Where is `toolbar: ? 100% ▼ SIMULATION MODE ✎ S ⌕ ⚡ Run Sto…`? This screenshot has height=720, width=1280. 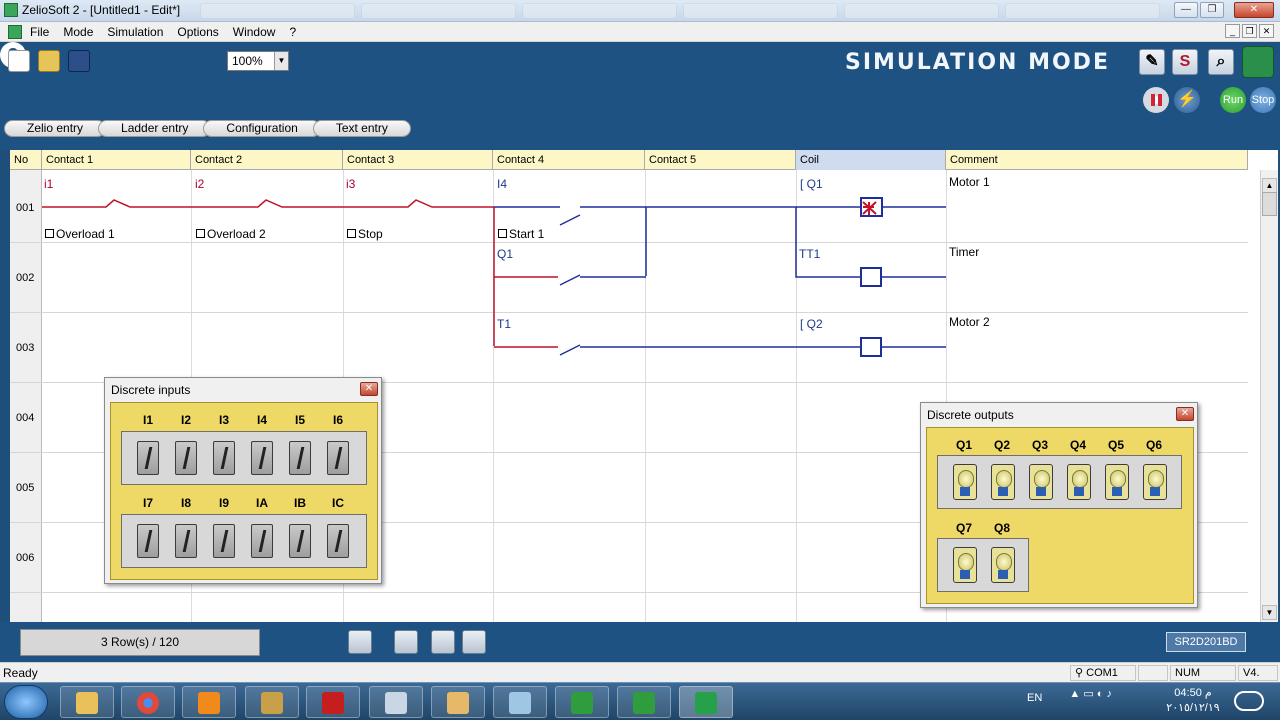
toolbar: ? 100% ▼ SIMULATION MODE ✎ S ⌕ ⚡ Run Sto… is located at coordinates (640, 80).